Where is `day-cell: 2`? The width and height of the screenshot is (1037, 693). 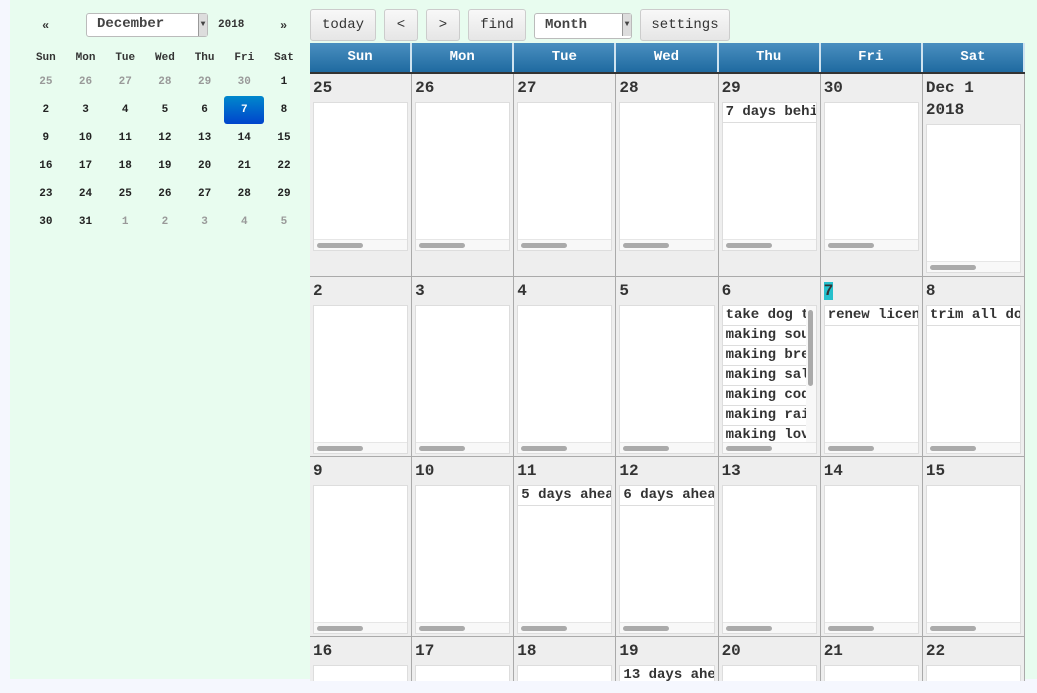
day-cell: 2 is located at coordinates (361, 366).